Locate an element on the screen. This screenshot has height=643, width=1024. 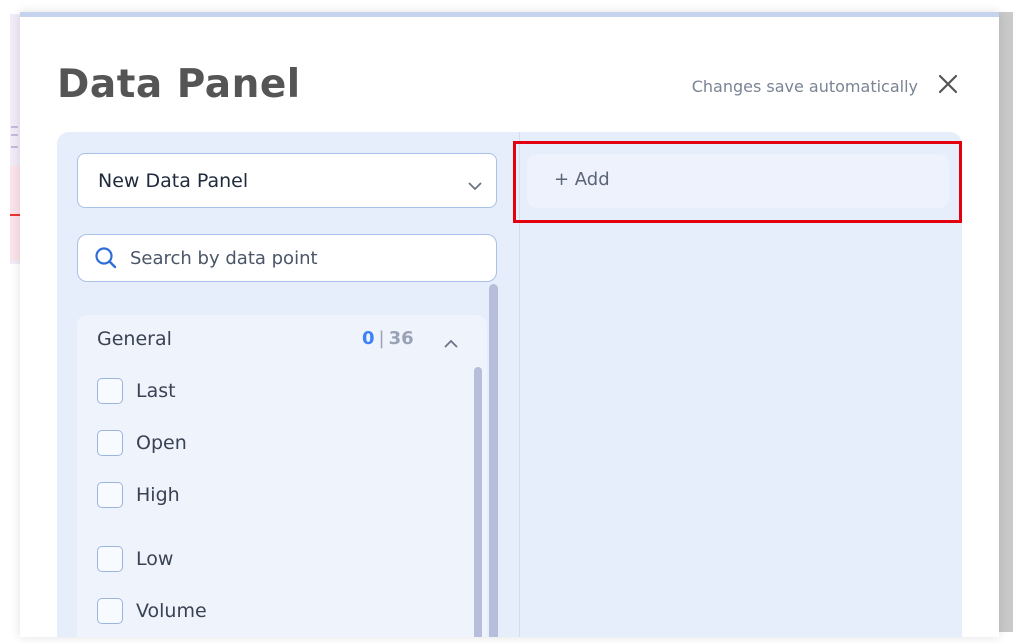
list-item: Volume is located at coordinates (247, 613).